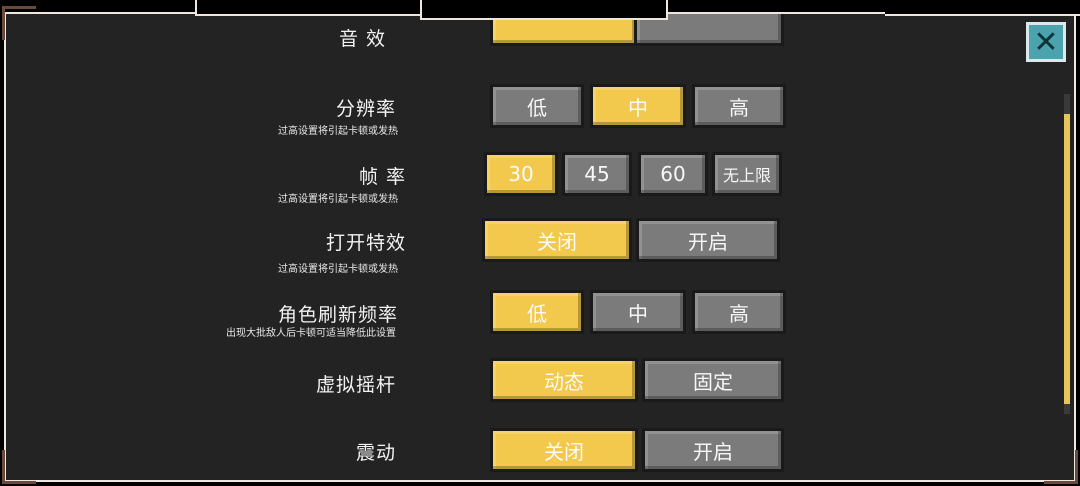 This screenshot has height=486, width=1080. I want to click on framerate-30-button: 30, so click(521, 174).